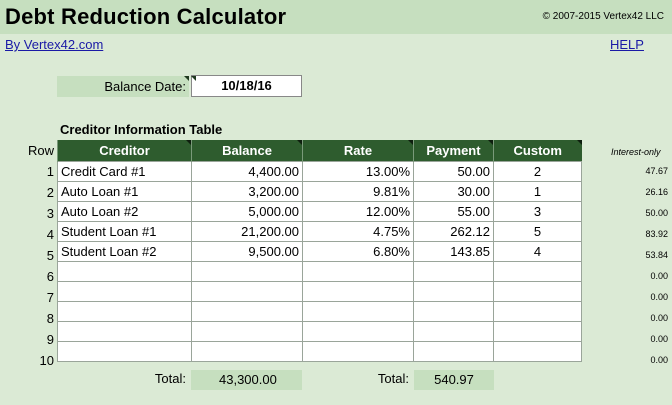 Image resolution: width=672 pixels, height=405 pixels. I want to click on balance-cell: 21,200.00, so click(247, 231).